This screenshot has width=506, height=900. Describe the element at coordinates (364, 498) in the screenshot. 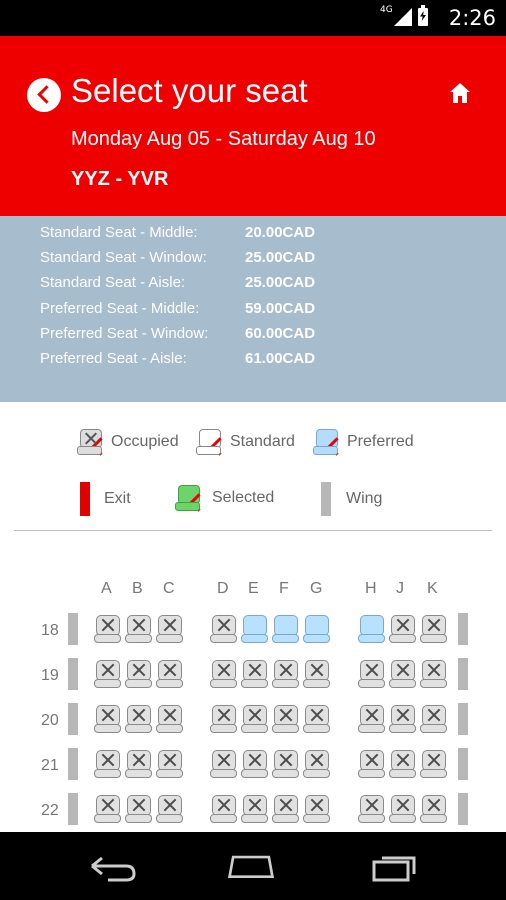

I see `legend-label: Wing` at that location.